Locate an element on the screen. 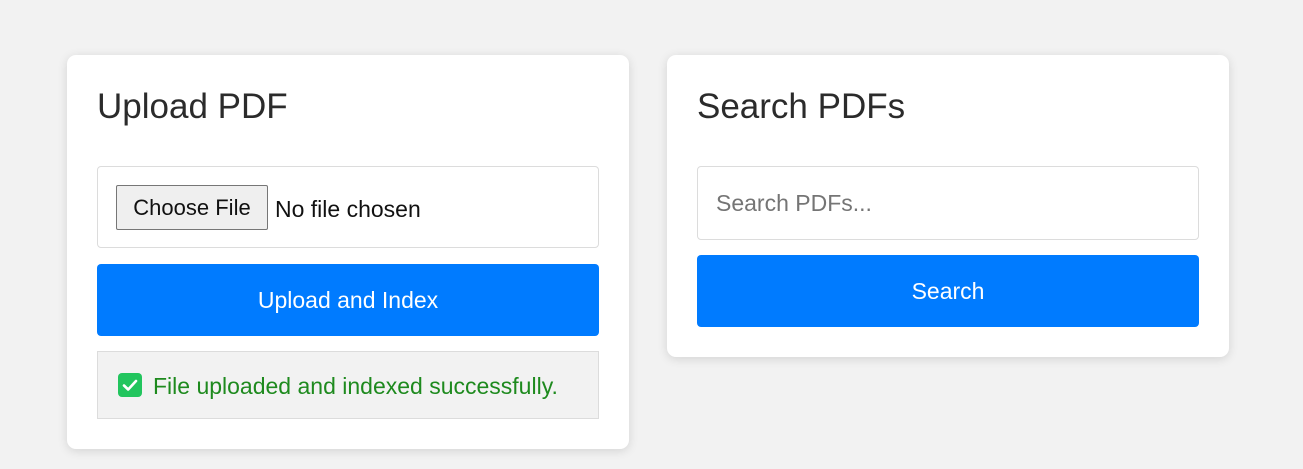 This screenshot has height=469, width=1303. file-status-text: No file chosen is located at coordinates (348, 209).